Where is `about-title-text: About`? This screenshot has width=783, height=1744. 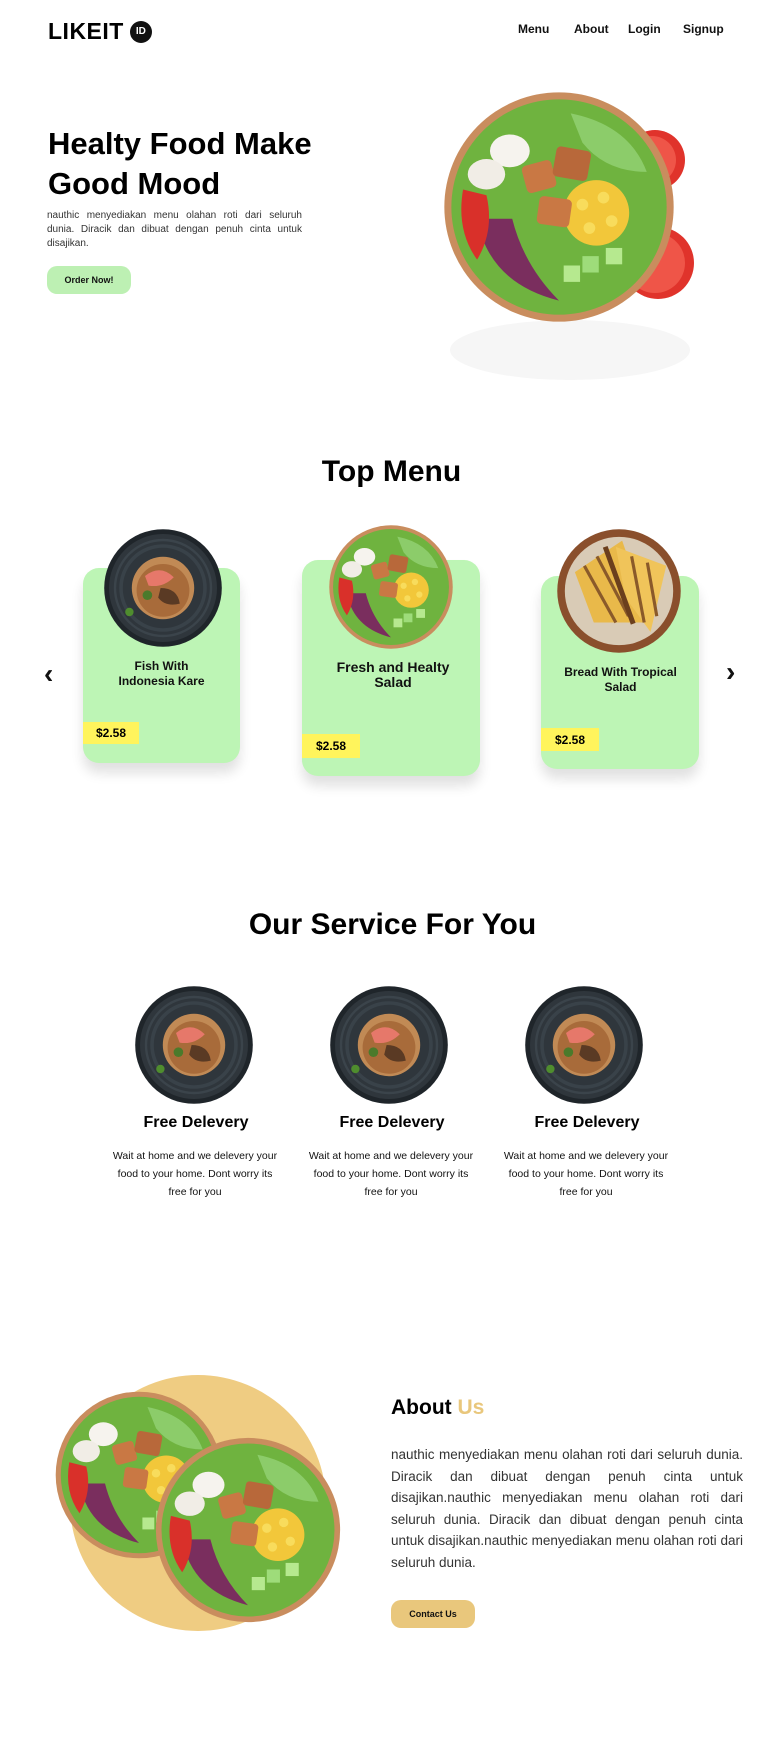
about-title-text: About is located at coordinates (421, 1407).